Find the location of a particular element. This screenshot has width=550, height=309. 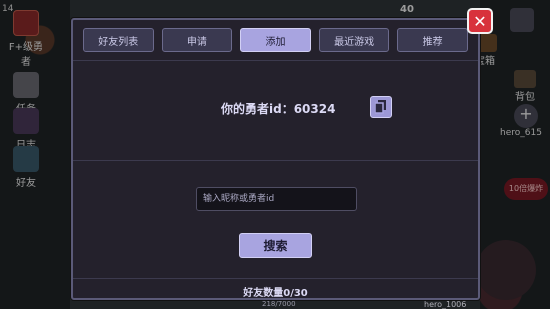

hero-id-text: 你的勇者id：60324 is located at coordinates (278, 109).